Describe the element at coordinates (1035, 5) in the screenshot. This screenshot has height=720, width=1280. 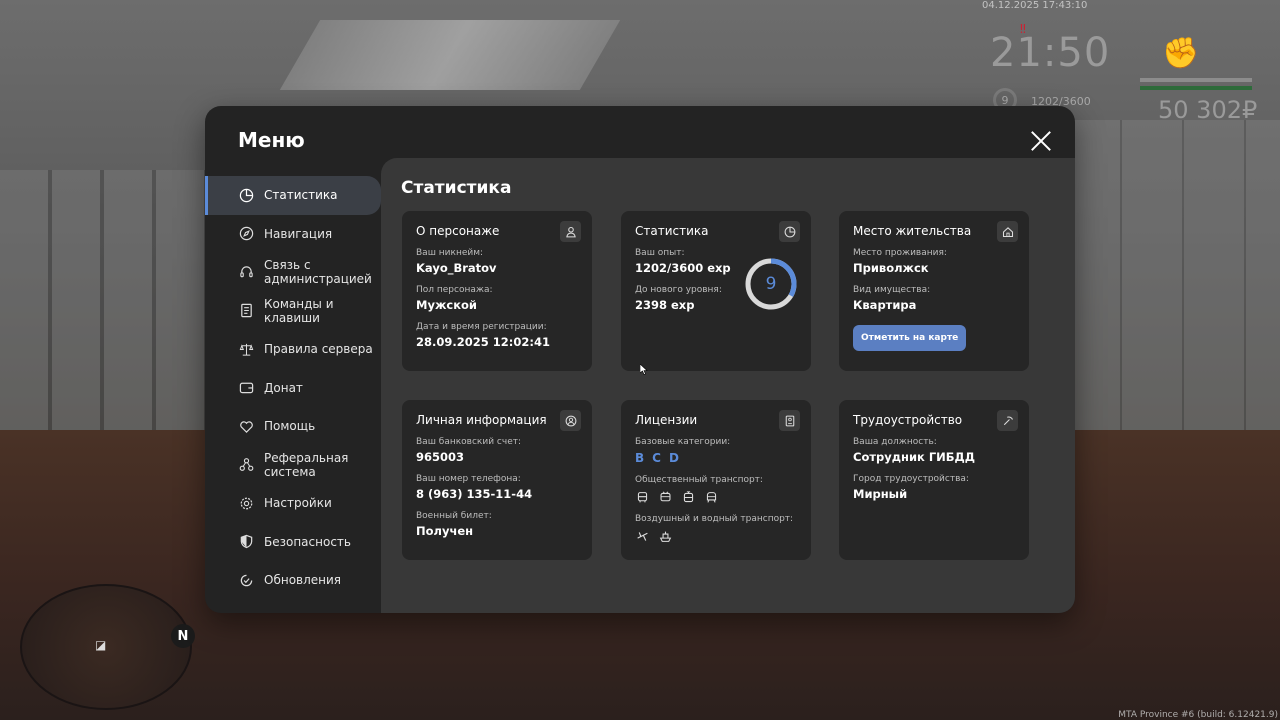
I see `hud-datetime: 04.12.2025 17:43:10` at that location.